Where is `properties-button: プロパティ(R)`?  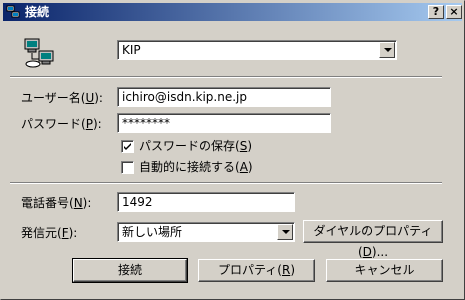
properties-button: プロパティ(R) is located at coordinates (256, 270).